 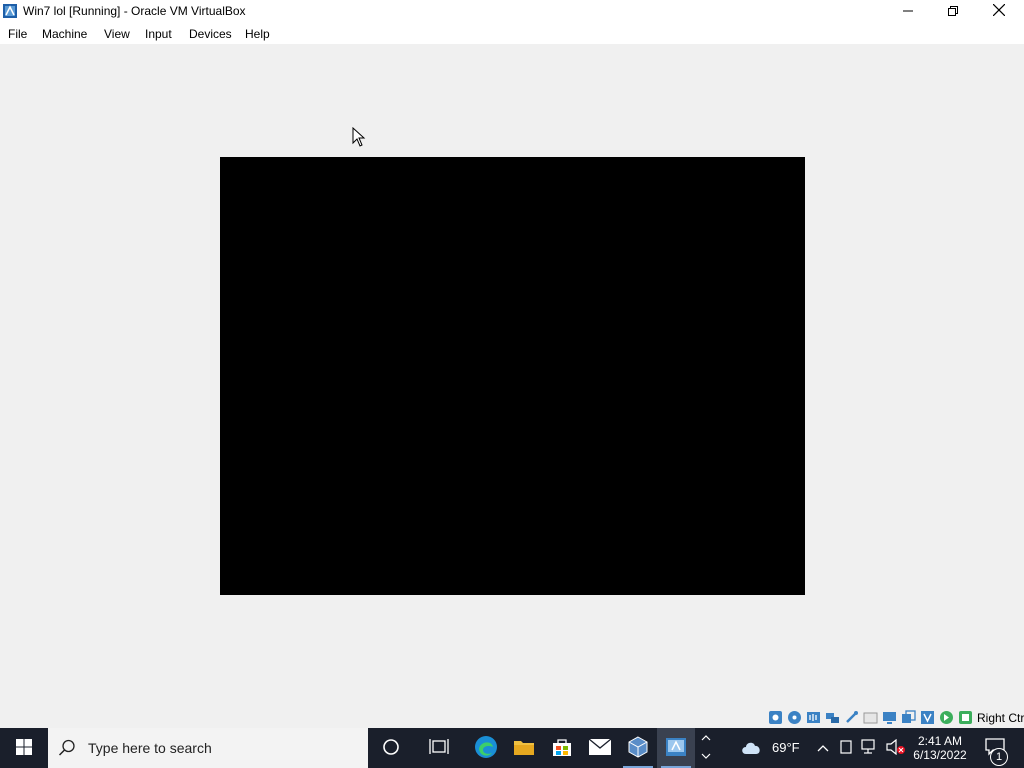 I want to click on taskbar-scroll, so click(x=706, y=748).